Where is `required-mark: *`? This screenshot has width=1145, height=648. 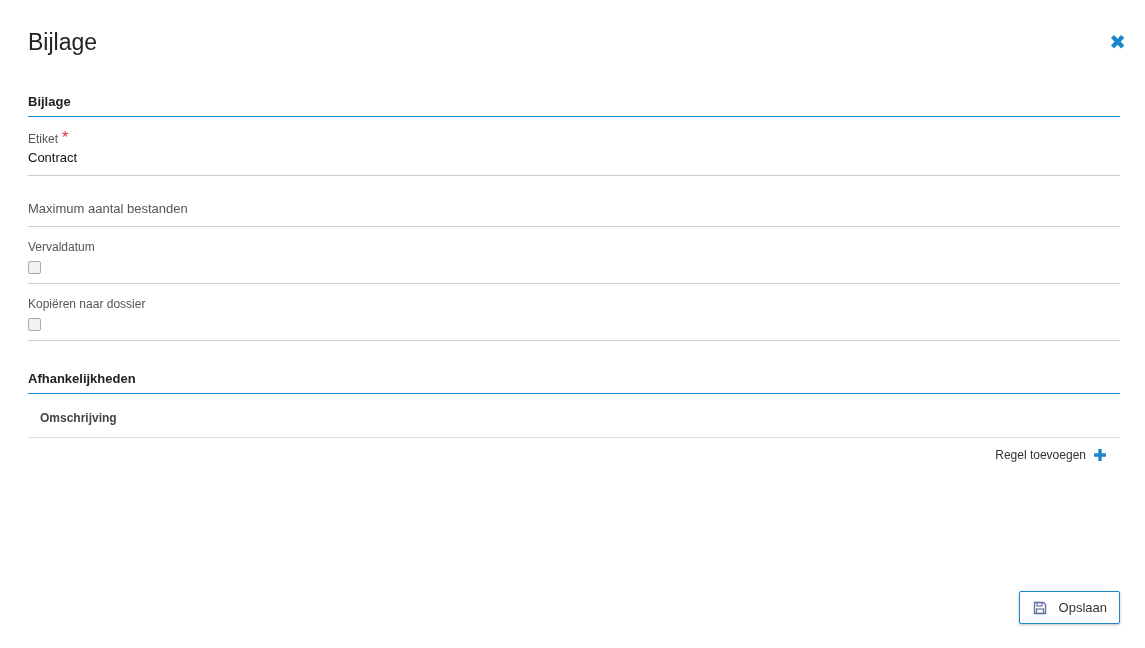
required-mark: * is located at coordinates (65, 137).